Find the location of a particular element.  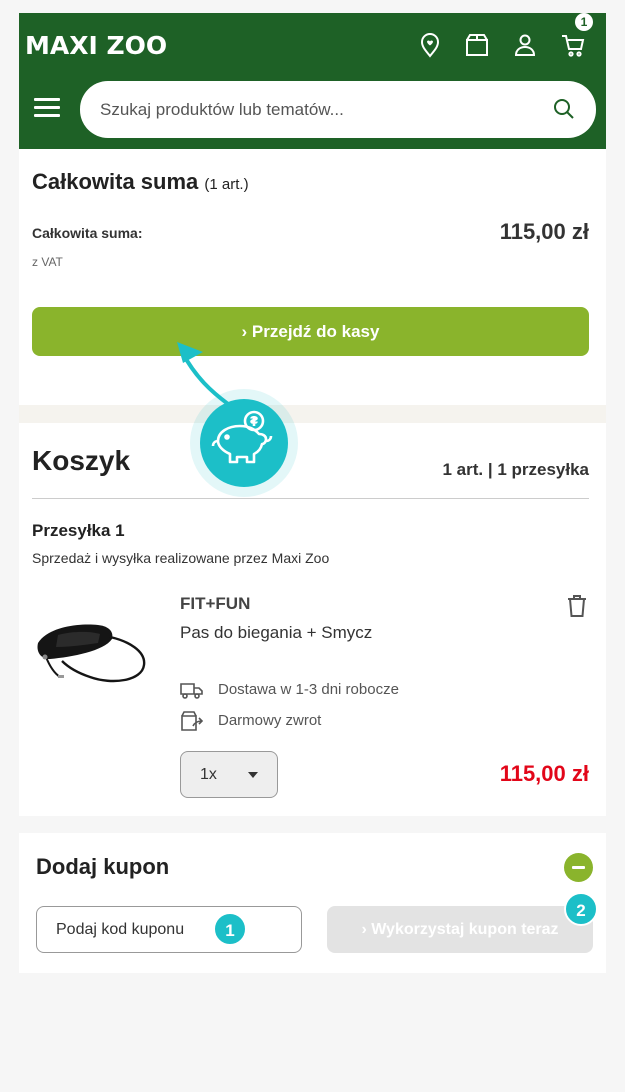

return-text: Darmowy zwrot is located at coordinates (270, 720).